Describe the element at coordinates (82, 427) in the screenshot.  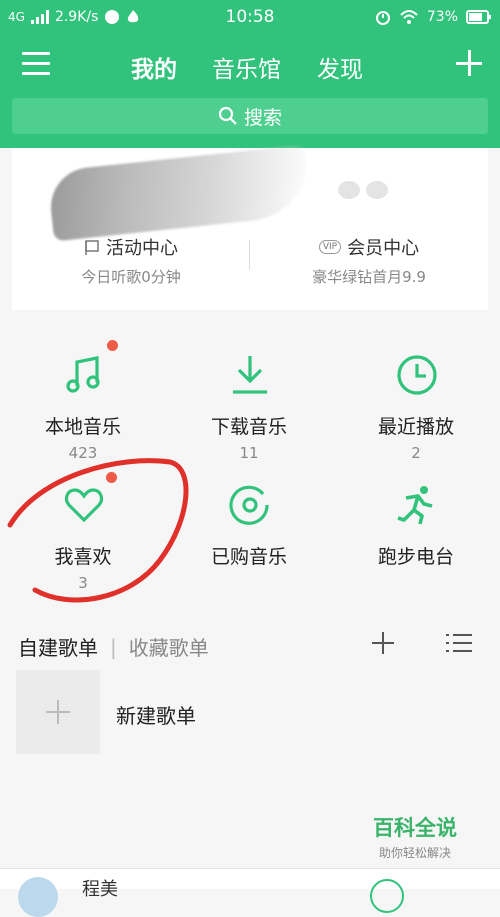
I see `grid-label: 本地音乐` at that location.